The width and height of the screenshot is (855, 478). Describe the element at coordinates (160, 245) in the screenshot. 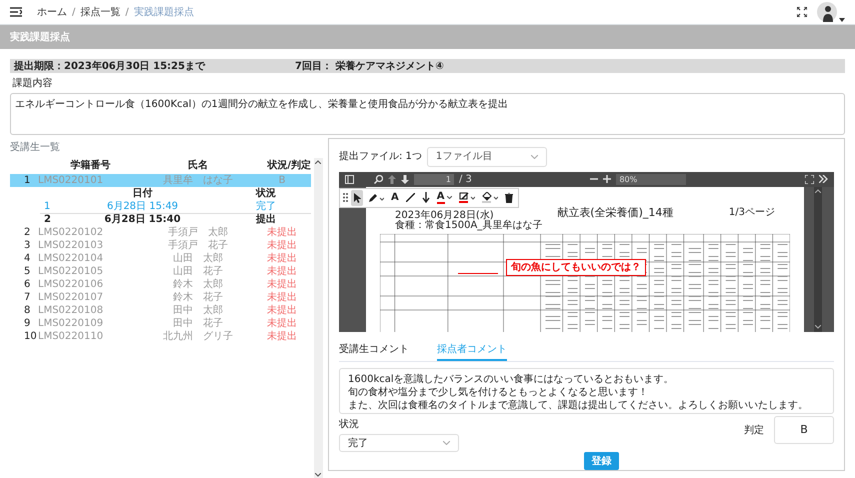

I see `student-row: 3 LMS0220103 手須戸 花子 未提出` at that location.